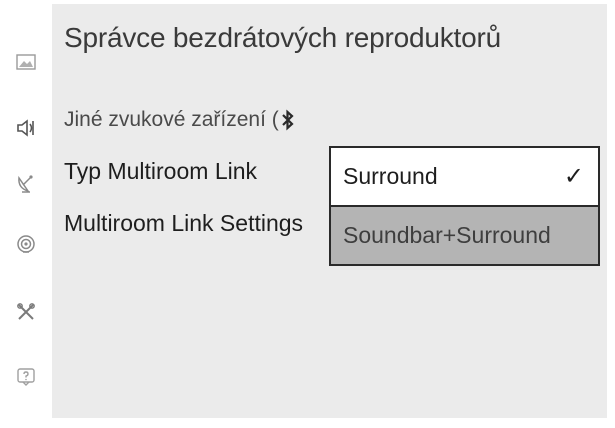 The height and width of the screenshot is (428, 615). What do you see at coordinates (26, 128) in the screenshot?
I see `speaker-icon` at bounding box center [26, 128].